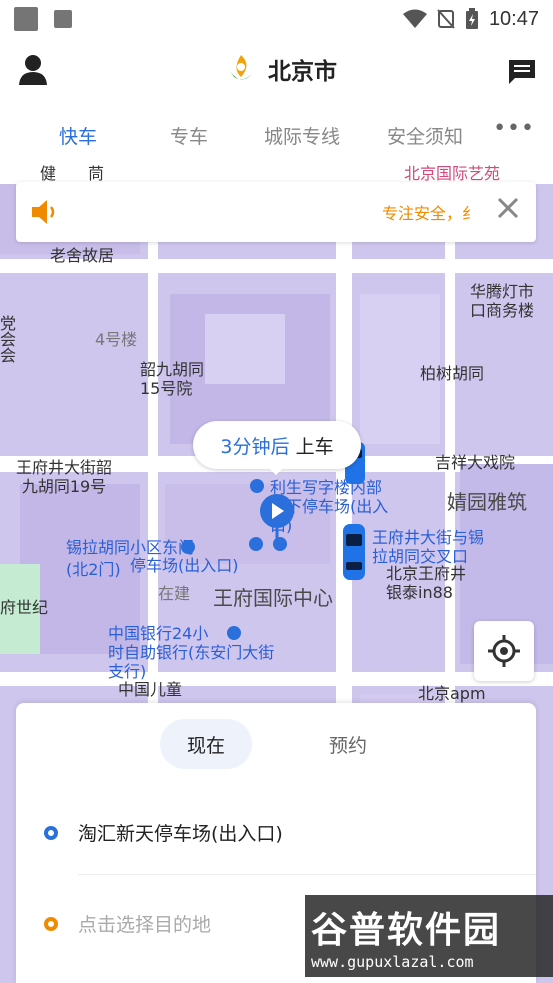 This screenshot has width=553, height=983. I want to click on city-selector: 北京市, so click(281, 69).